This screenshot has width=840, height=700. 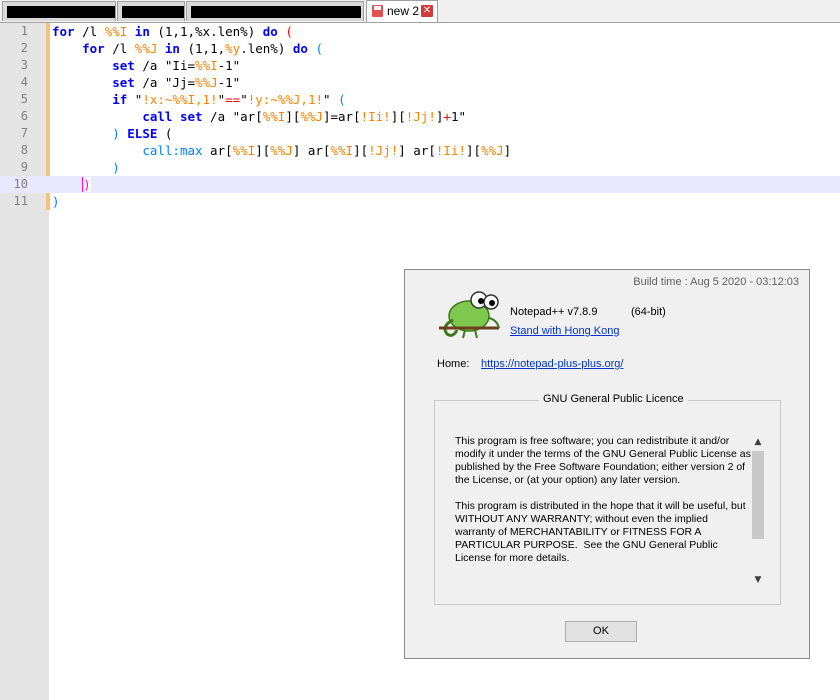 What do you see at coordinates (24, 48) in the screenshot?
I see `line-number: 2` at bounding box center [24, 48].